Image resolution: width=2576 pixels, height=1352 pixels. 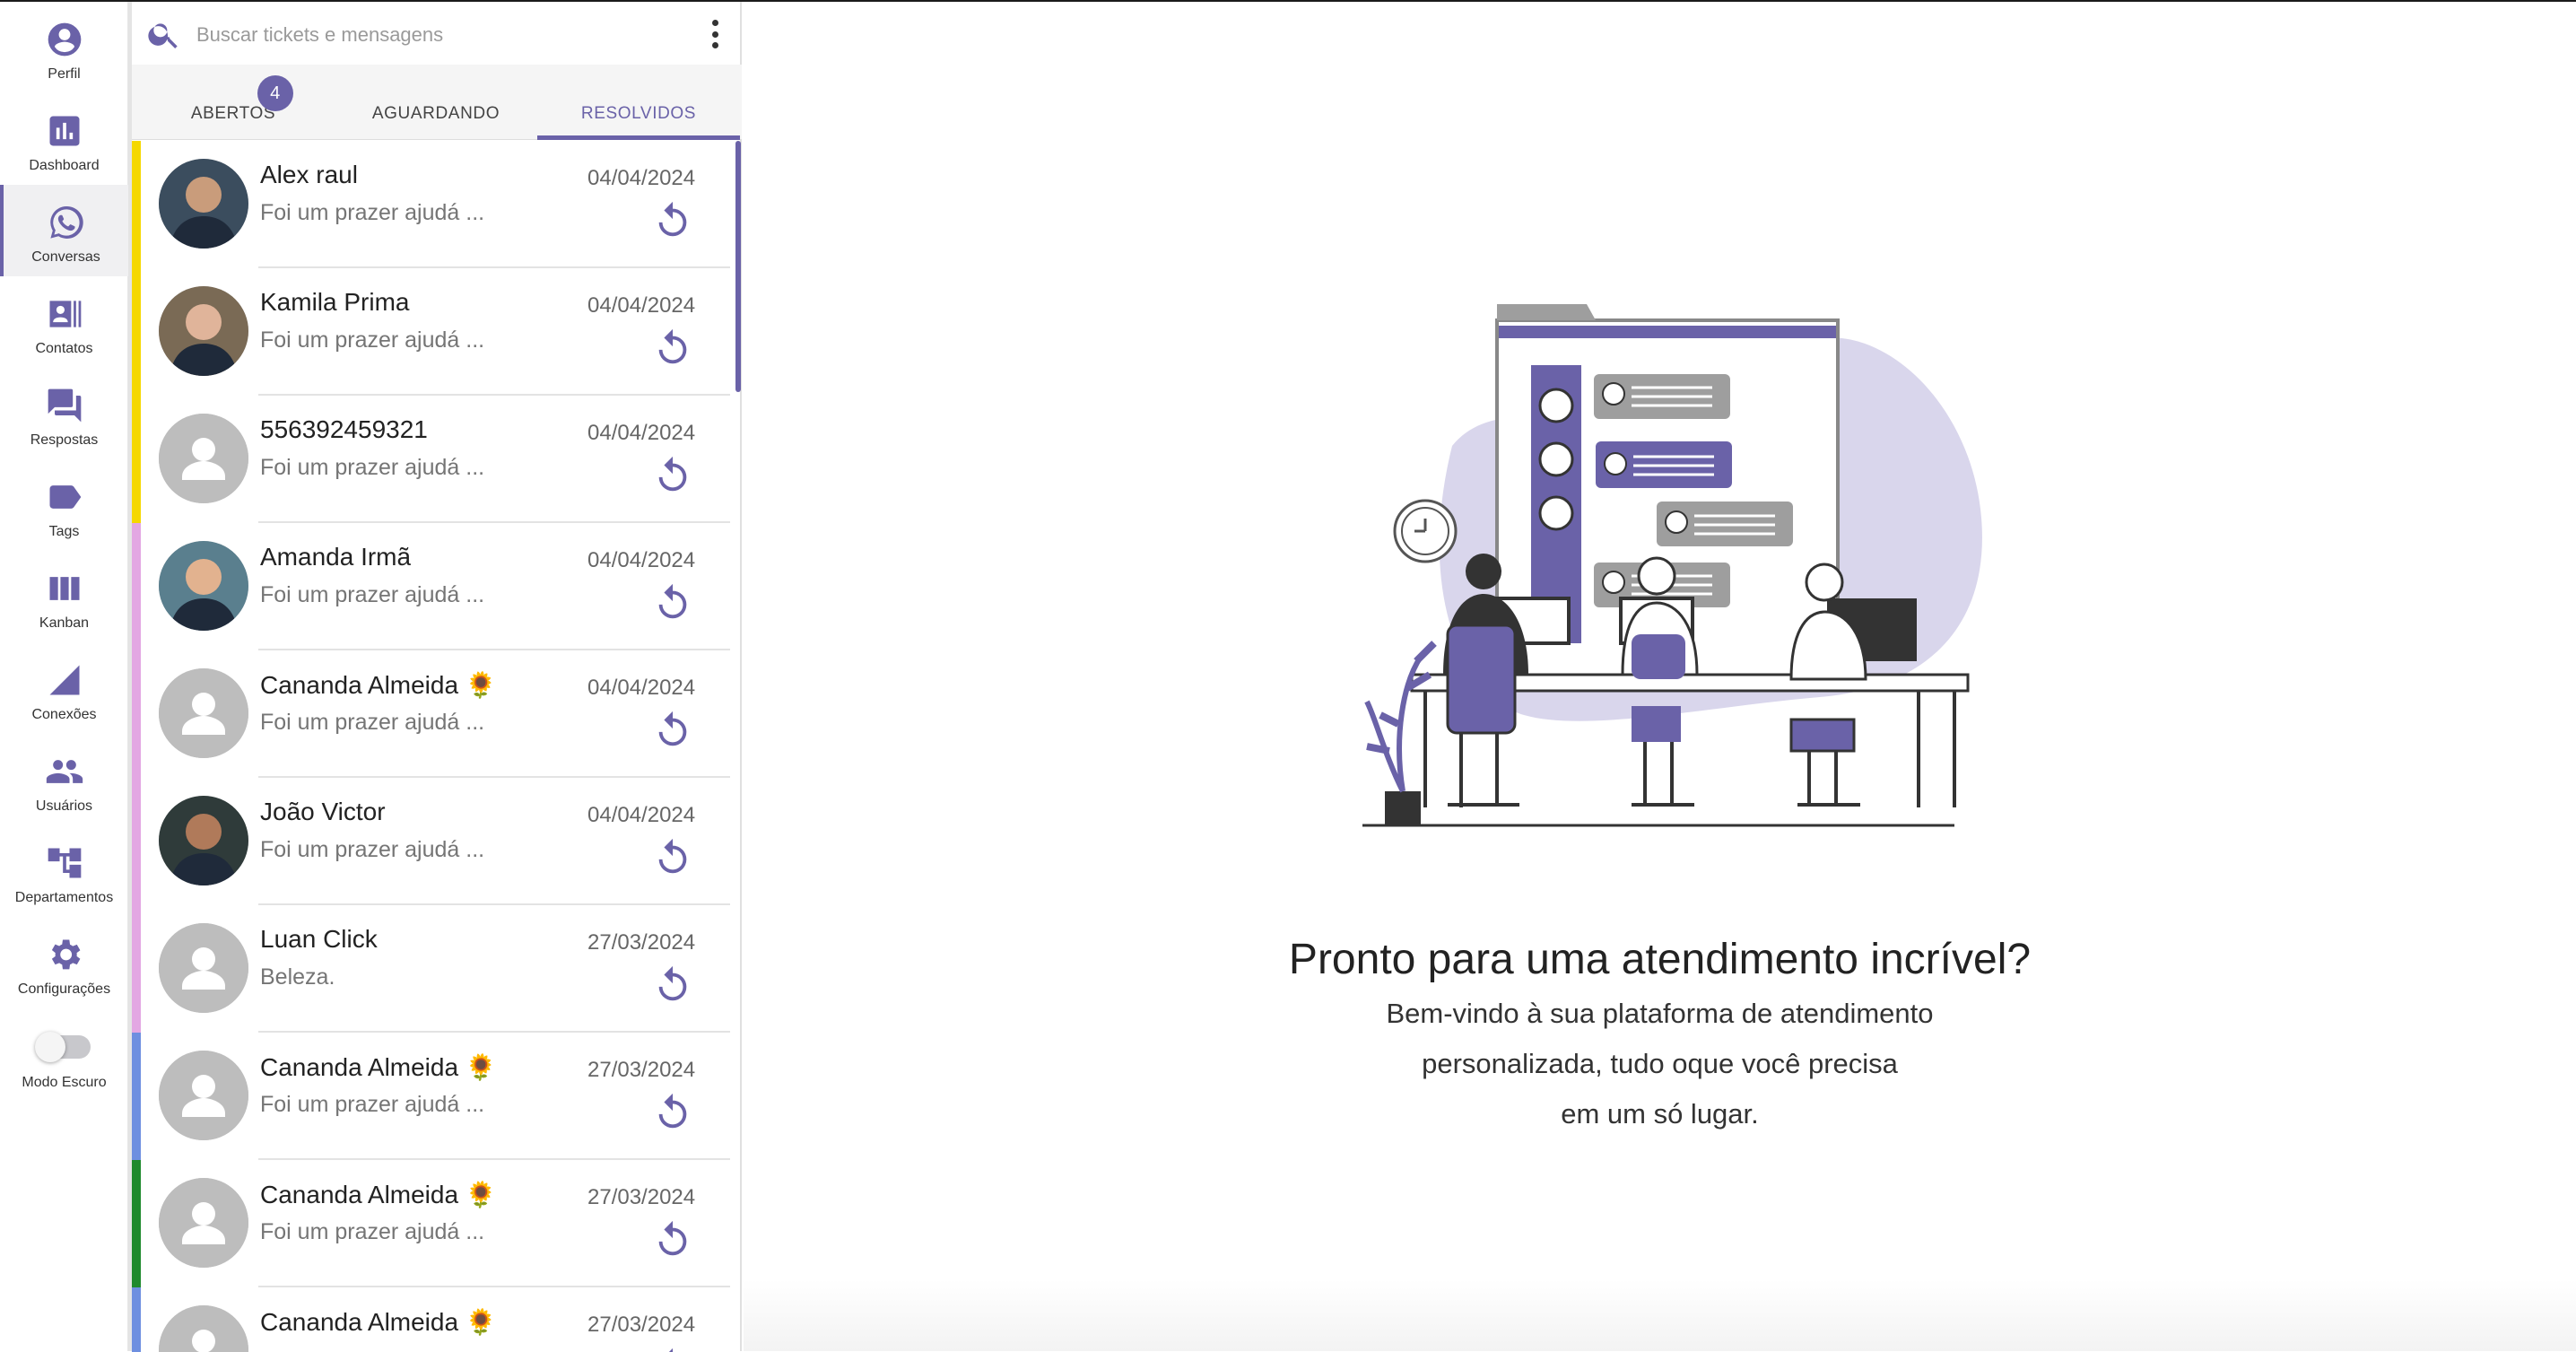 What do you see at coordinates (715, 34) in the screenshot?
I see `more-options-icon` at bounding box center [715, 34].